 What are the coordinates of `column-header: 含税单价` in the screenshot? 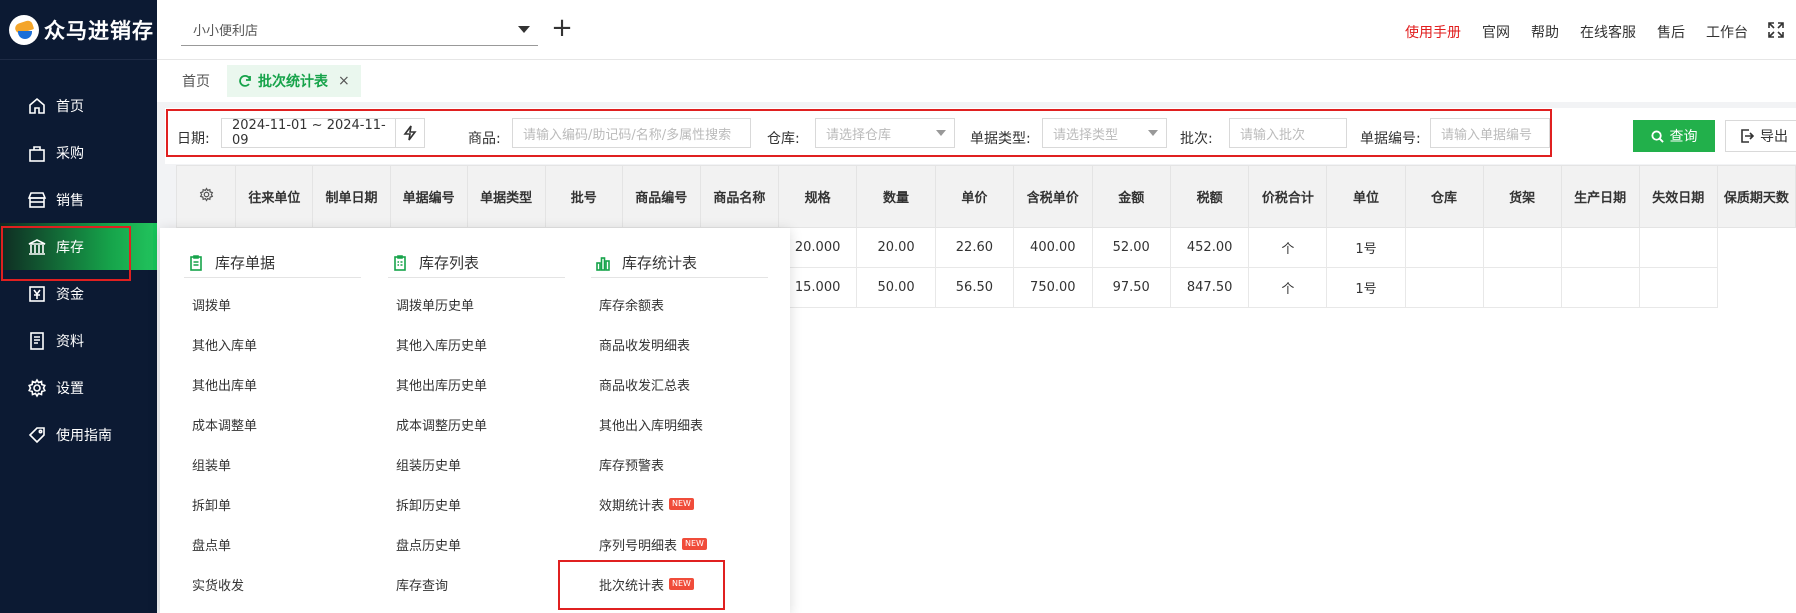 It's located at (1053, 196).